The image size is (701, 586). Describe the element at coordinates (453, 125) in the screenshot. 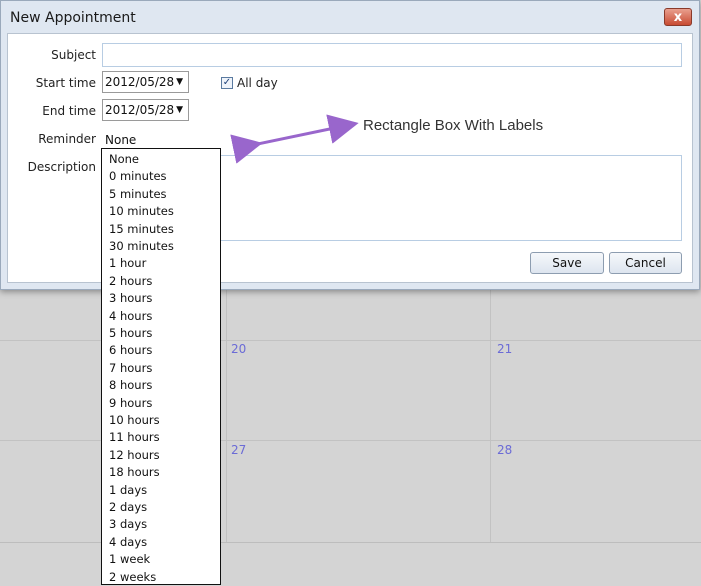

I see `annotation-label: Rectangle Box With Labels` at that location.